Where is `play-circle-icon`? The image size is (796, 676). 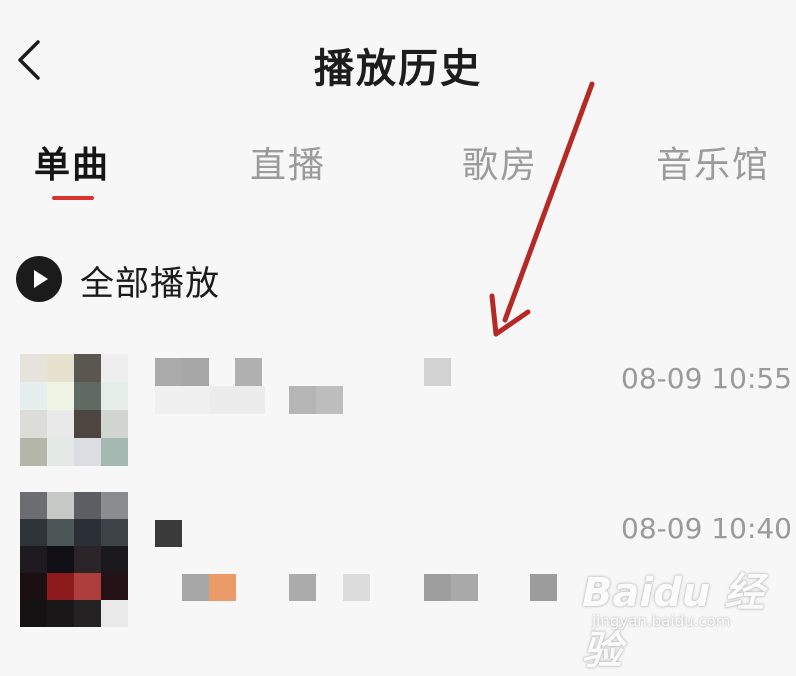
play-circle-icon is located at coordinates (39, 279).